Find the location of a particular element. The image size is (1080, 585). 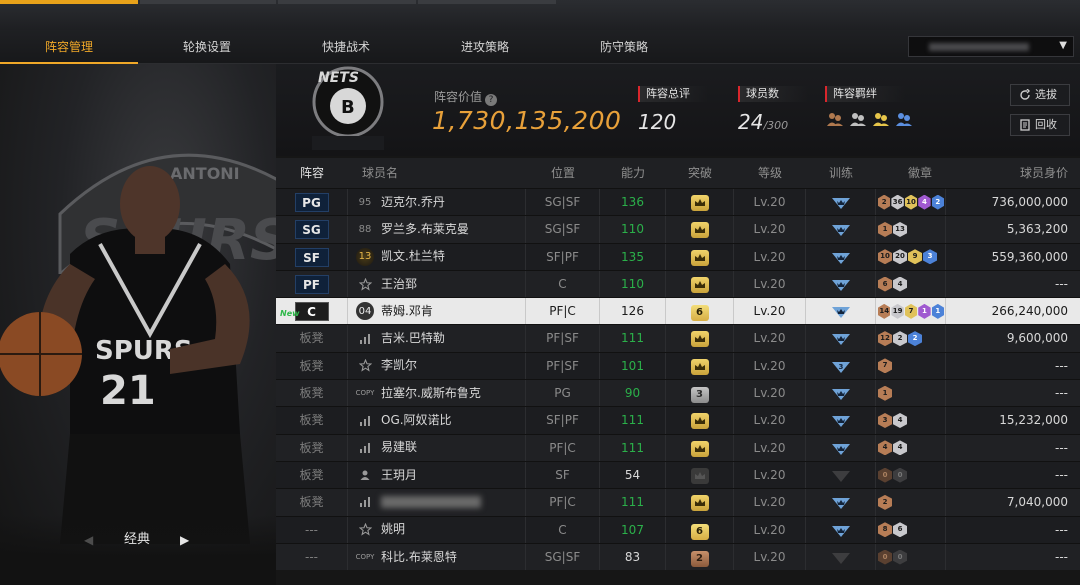

badges-cell: 34 is located at coordinates (911, 420).